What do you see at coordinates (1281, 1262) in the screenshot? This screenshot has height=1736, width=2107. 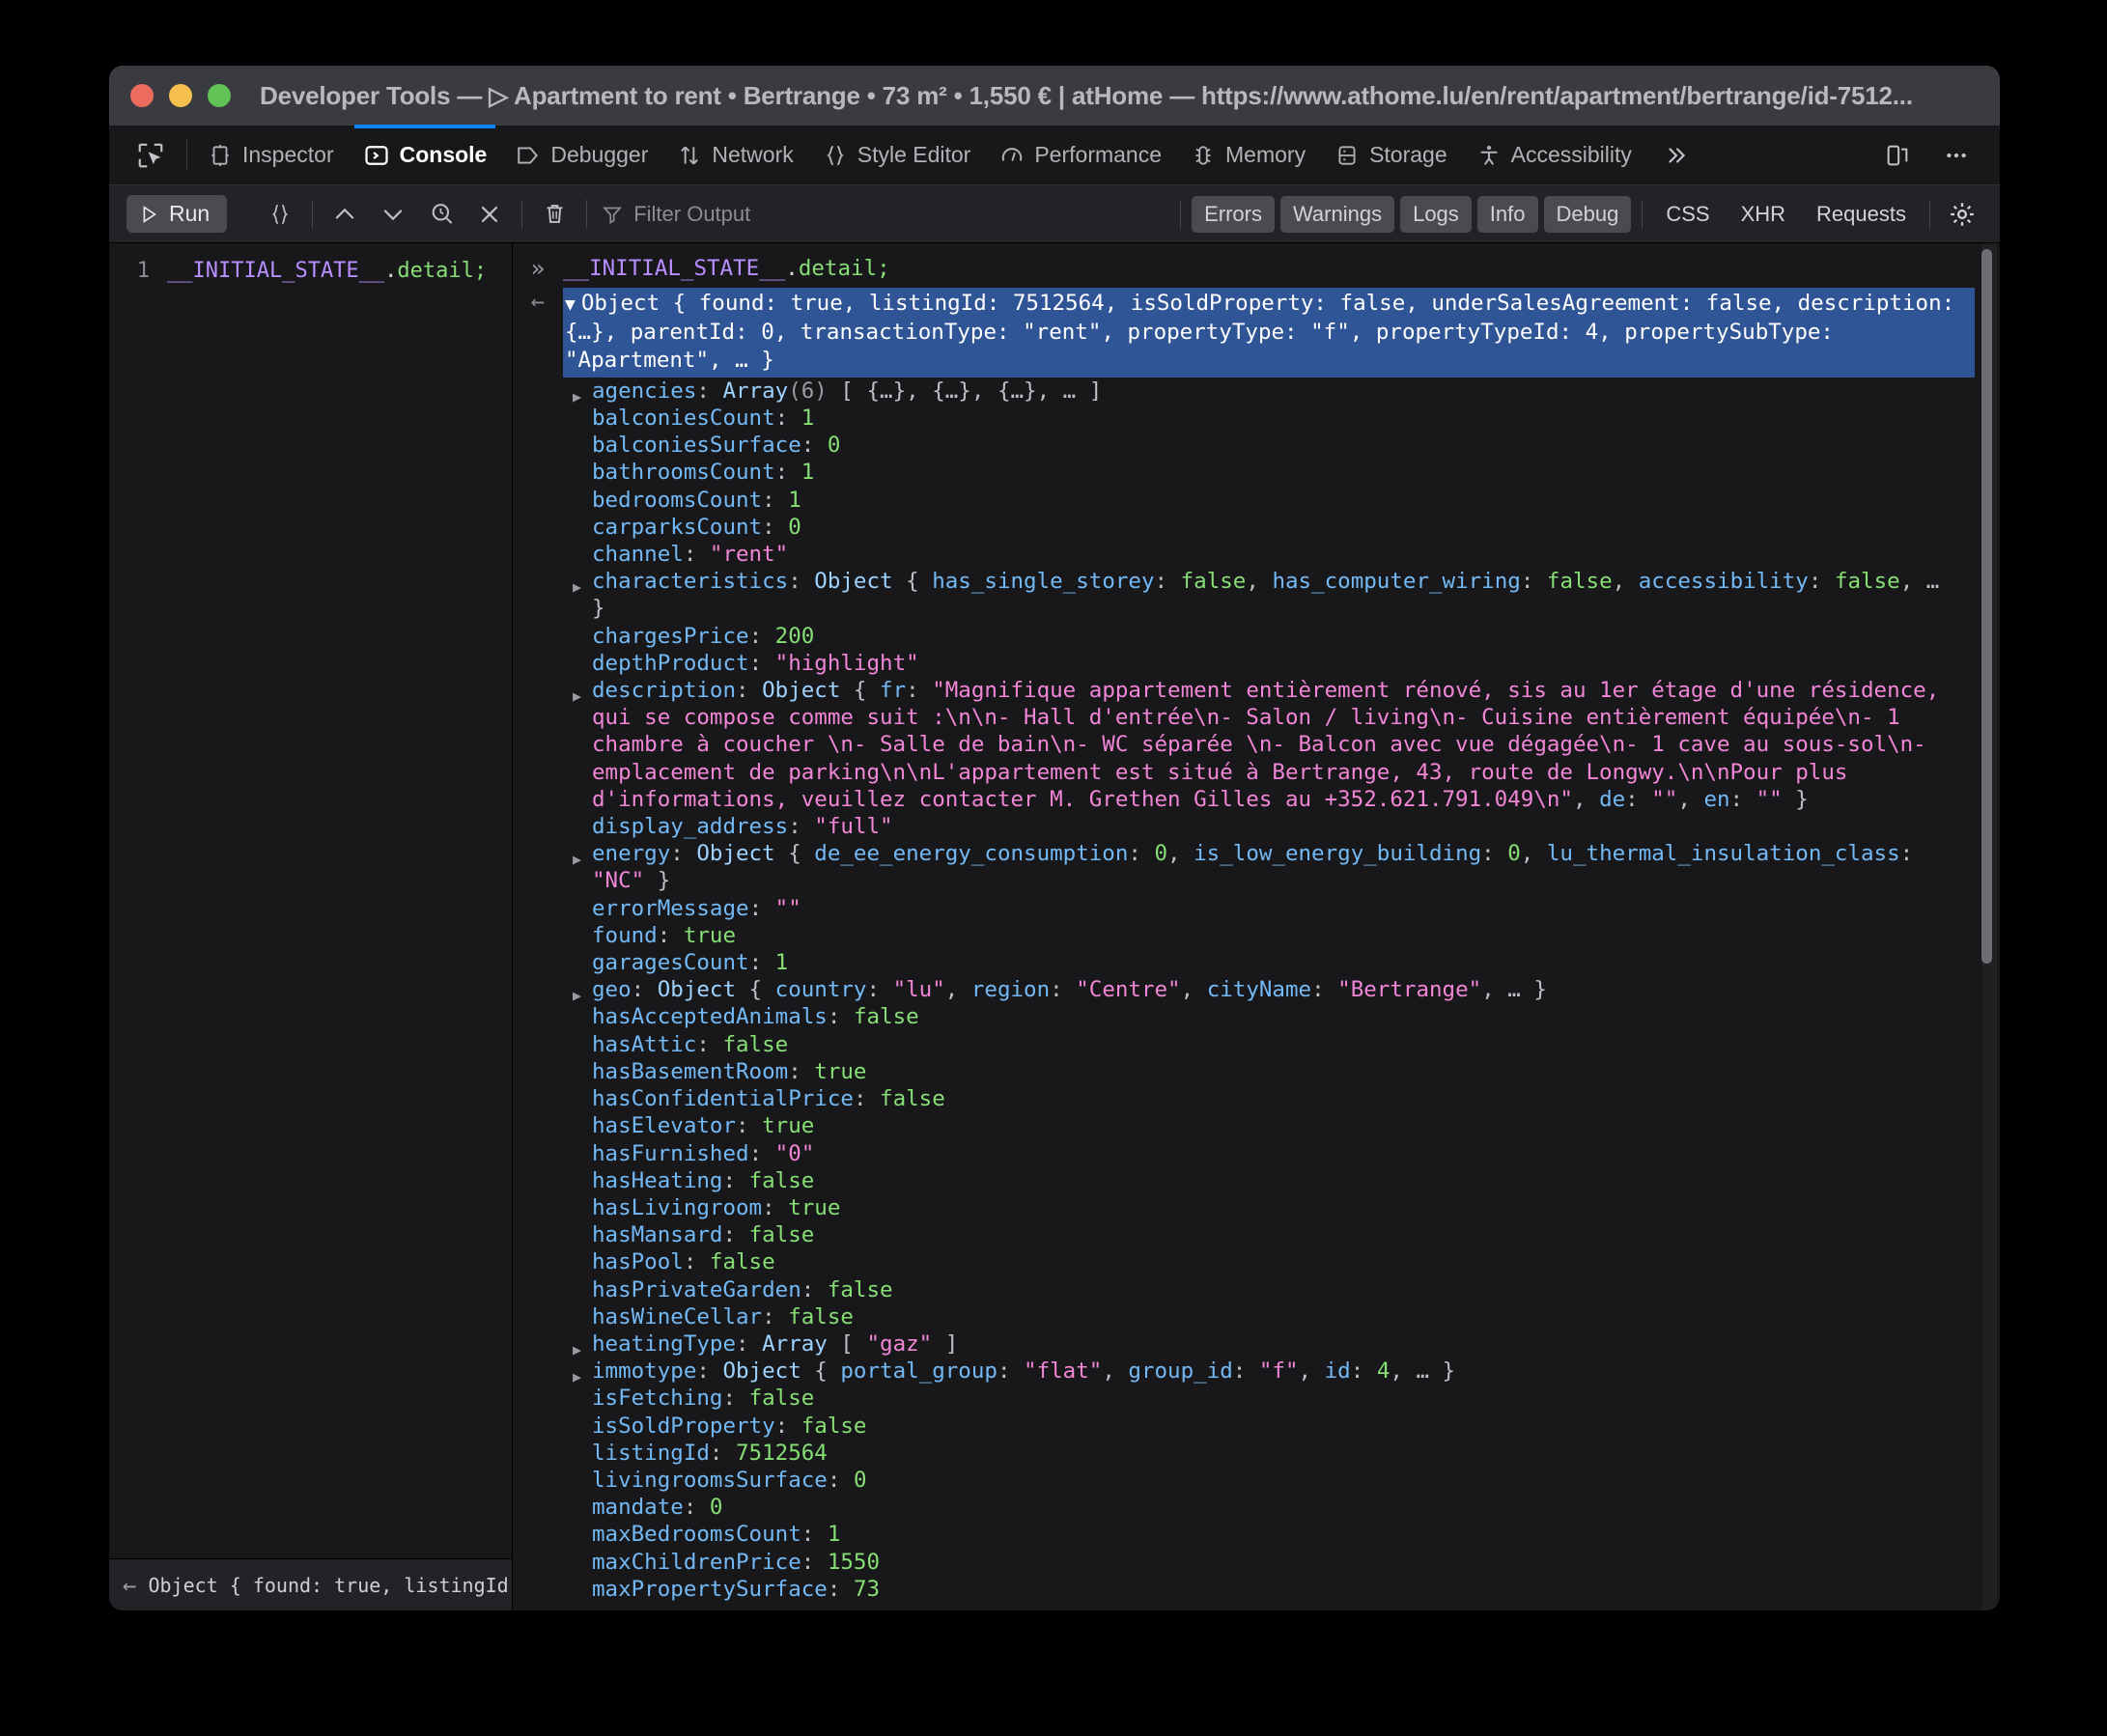 I see `object-property-row: hasPool: false` at bounding box center [1281, 1262].